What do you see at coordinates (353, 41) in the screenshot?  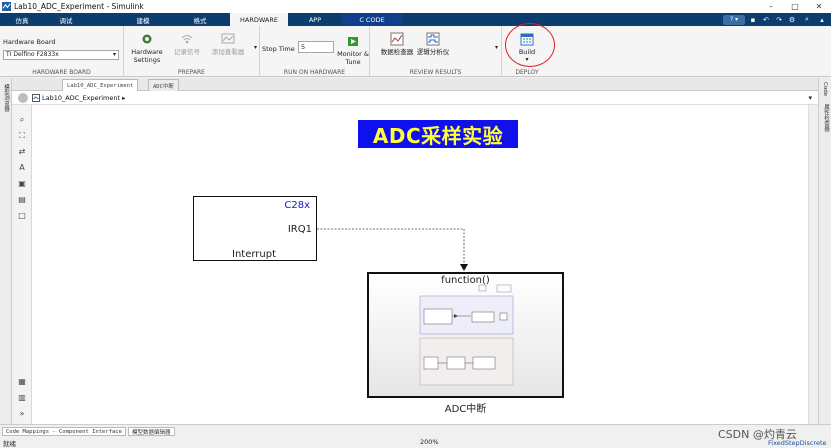 I see `play-monitor-icon` at bounding box center [353, 41].